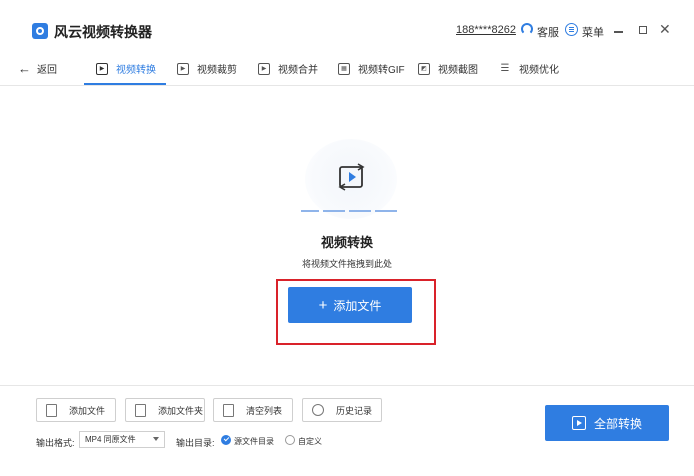 The image size is (694, 476). I want to click on tab-video-merge: ▶ 视频合并, so click(288, 68).